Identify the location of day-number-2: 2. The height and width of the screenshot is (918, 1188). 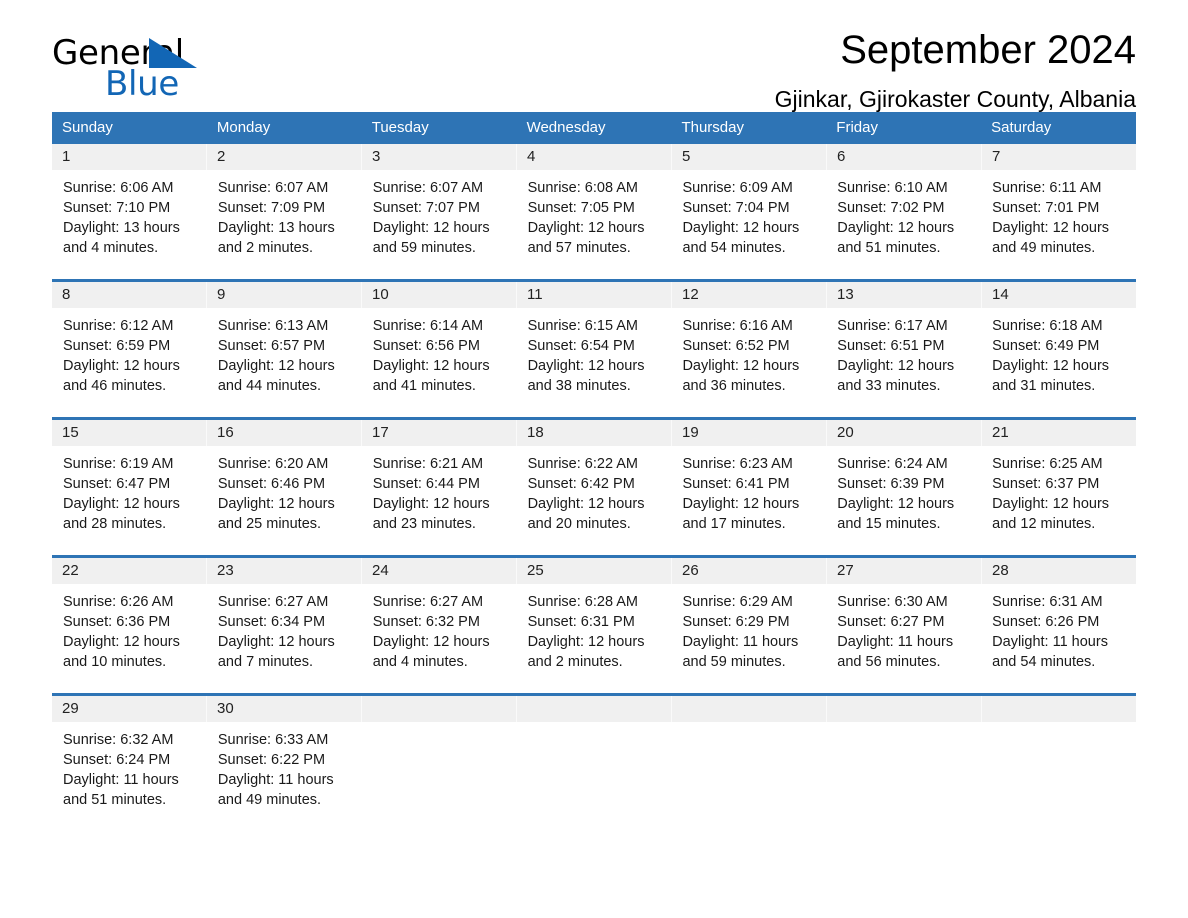
(283, 157).